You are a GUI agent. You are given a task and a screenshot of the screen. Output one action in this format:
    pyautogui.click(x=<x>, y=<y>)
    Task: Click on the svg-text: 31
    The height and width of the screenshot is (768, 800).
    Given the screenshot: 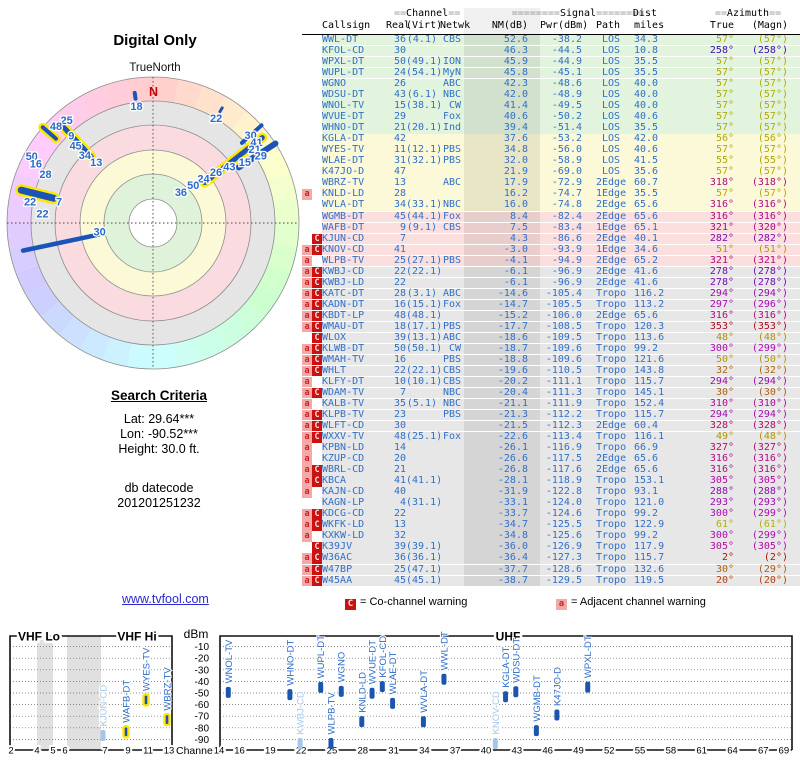 What is the action you would take?
    pyautogui.click(x=393, y=751)
    